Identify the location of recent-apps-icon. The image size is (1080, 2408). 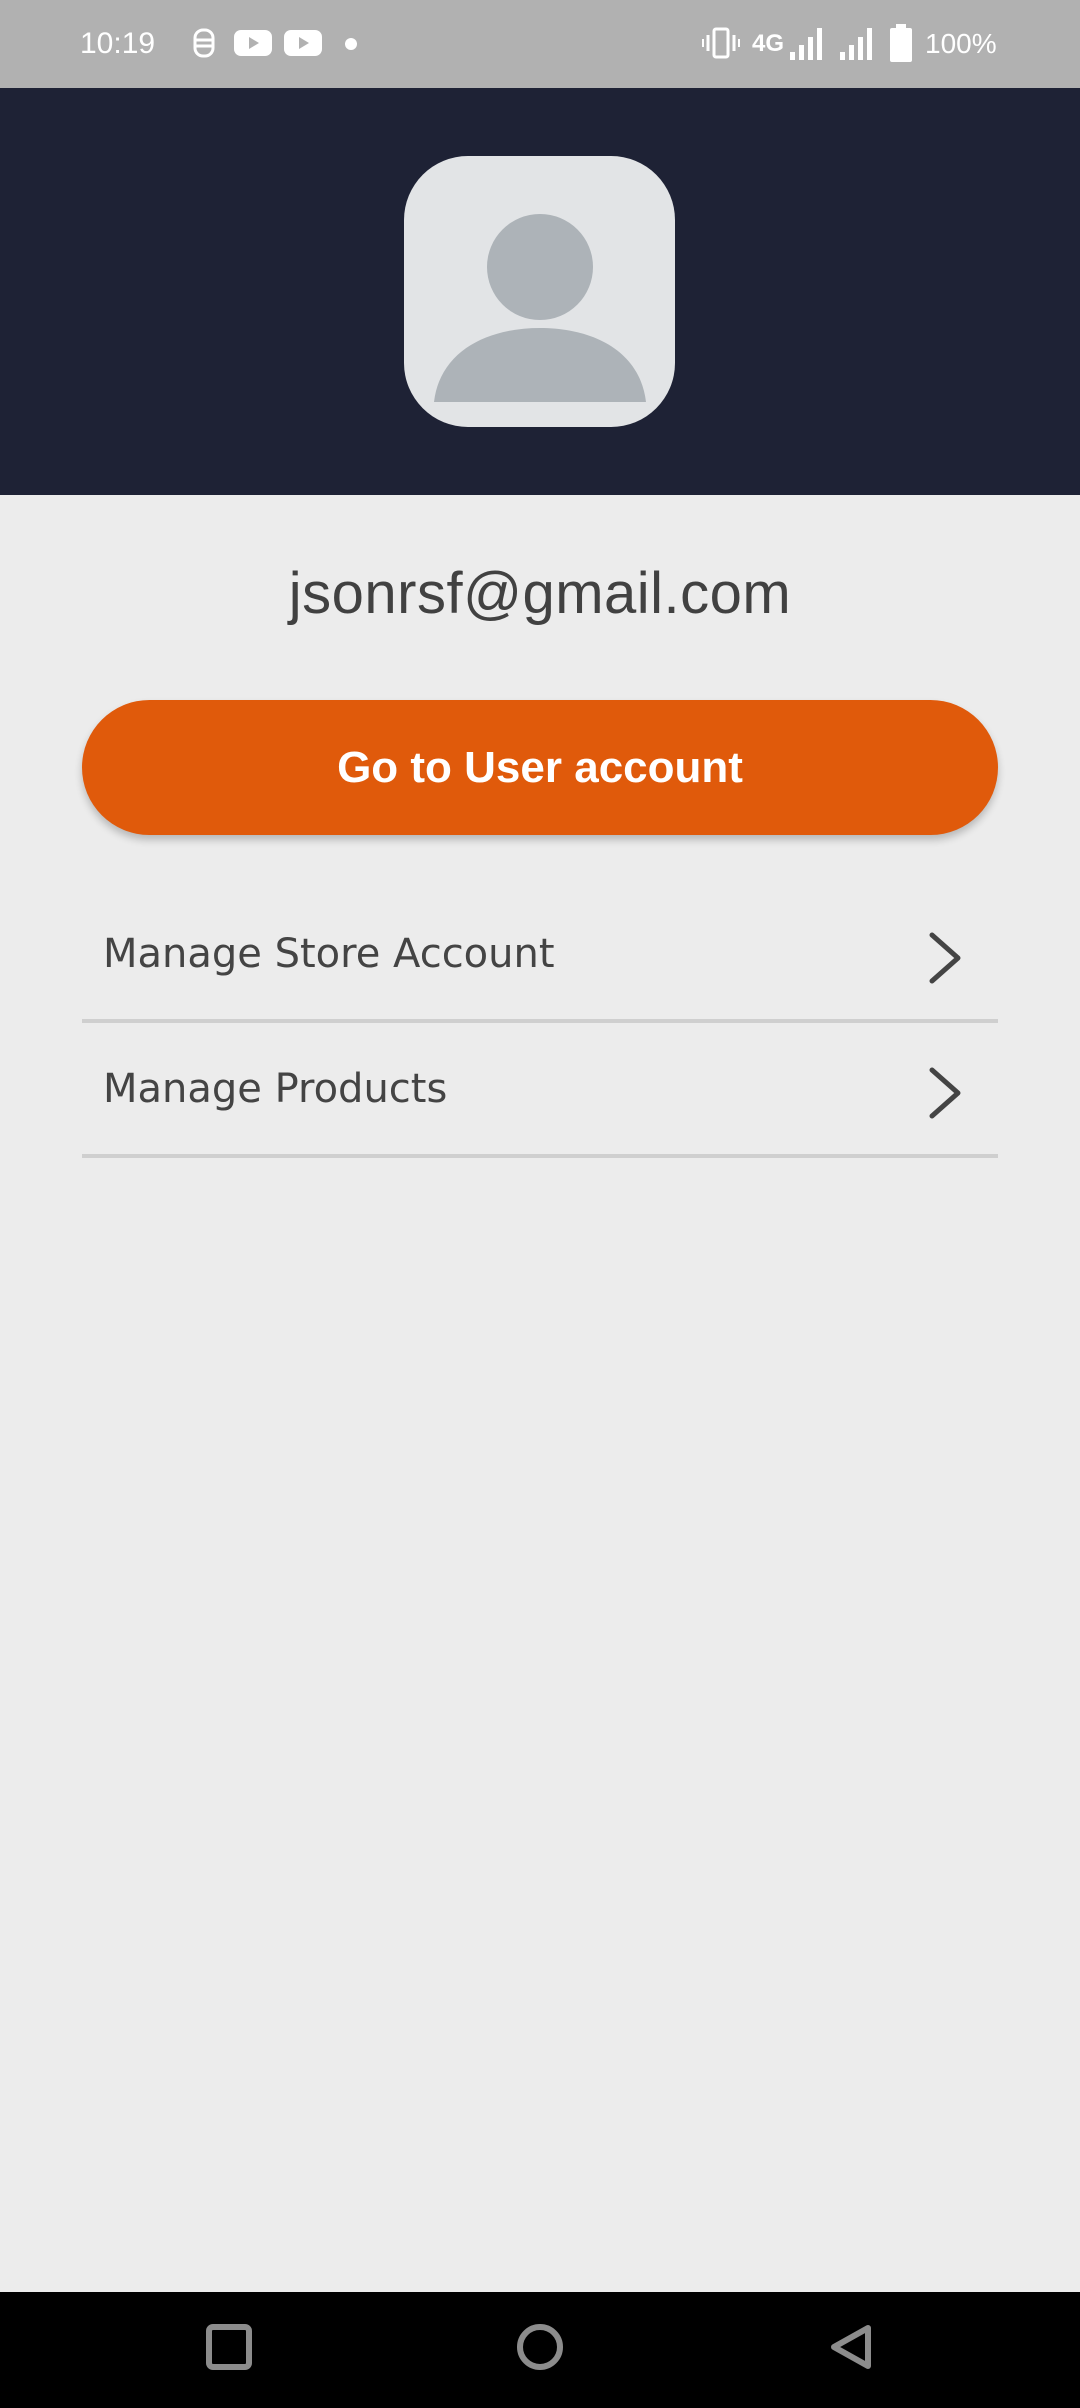
(229, 2347).